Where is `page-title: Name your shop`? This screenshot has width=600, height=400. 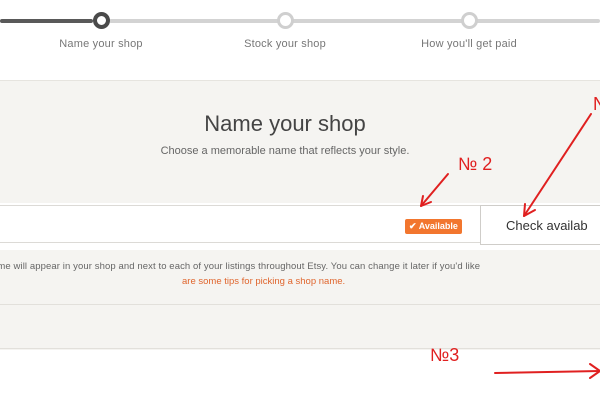
page-title: Name your shop is located at coordinates (285, 123).